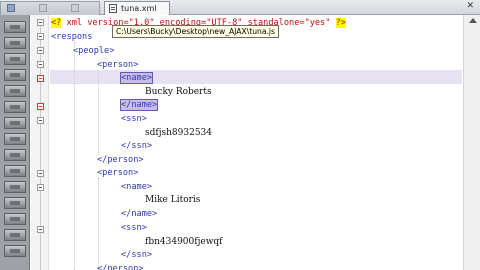 This screenshot has width=480, height=270. I want to click on pi-close: ?>, so click(340, 23).